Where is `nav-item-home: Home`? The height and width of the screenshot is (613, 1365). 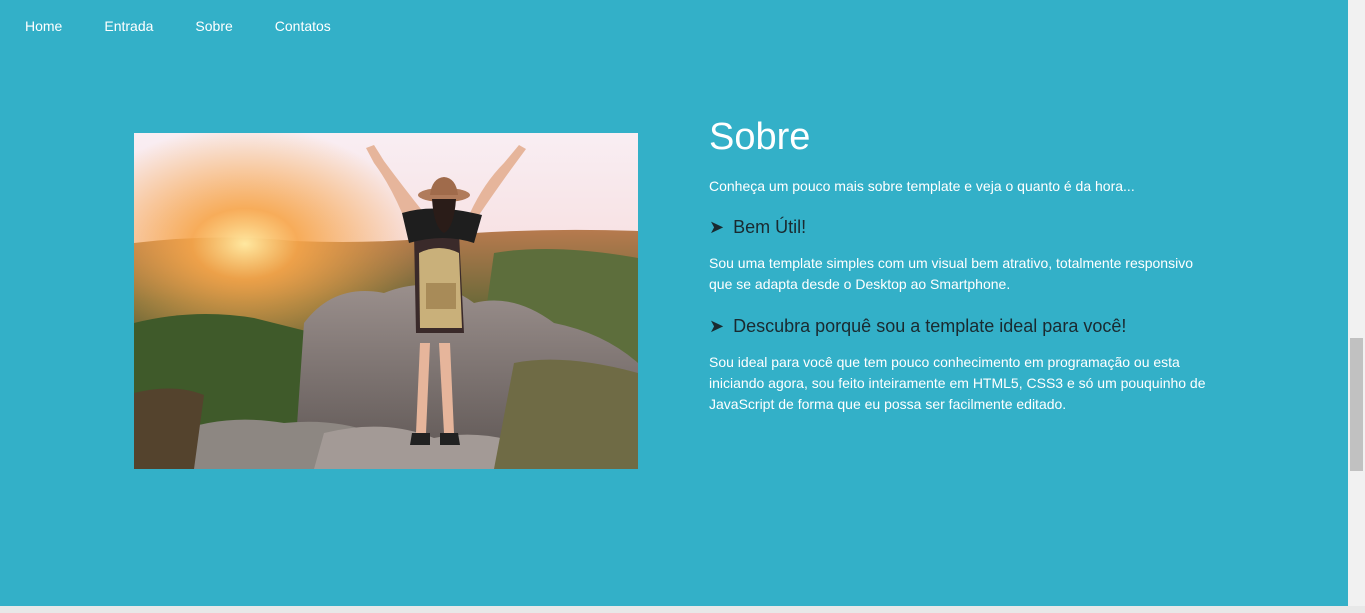 nav-item-home: Home is located at coordinates (43, 26).